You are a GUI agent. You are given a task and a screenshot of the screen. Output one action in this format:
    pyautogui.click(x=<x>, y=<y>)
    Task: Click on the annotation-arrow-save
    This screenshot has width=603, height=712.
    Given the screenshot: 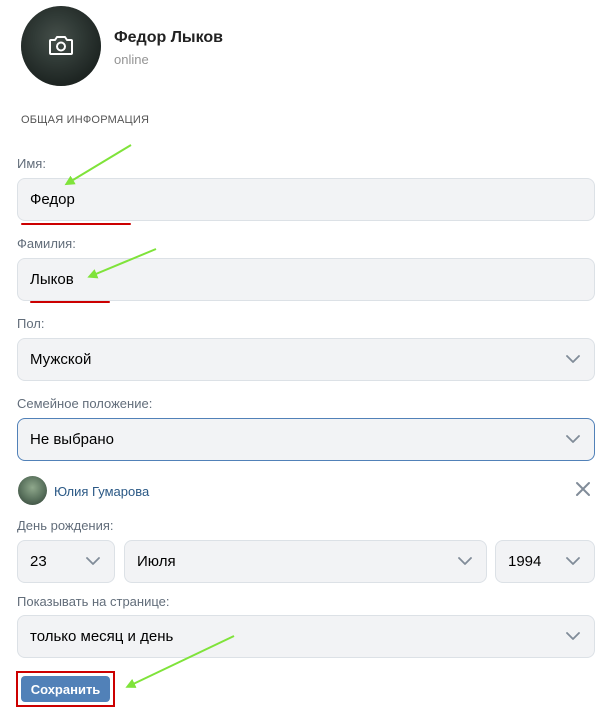 What is the action you would take?
    pyautogui.click(x=180, y=661)
    